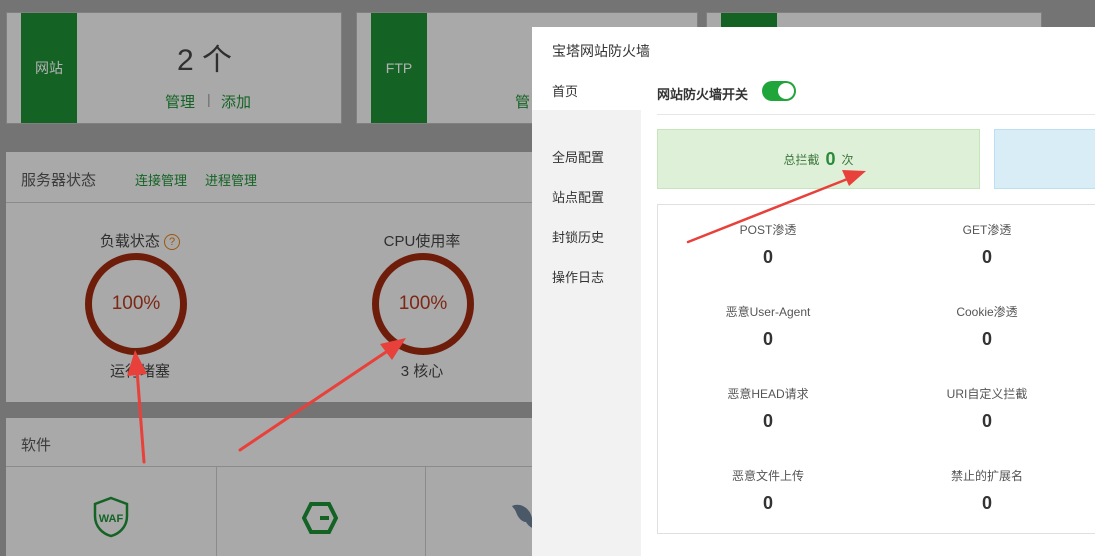 Image resolution: width=1095 pixels, height=556 pixels. I want to click on modal-sidebar: 首页 全局配置 站点配置 封锁历史 操作日志, so click(586, 313).